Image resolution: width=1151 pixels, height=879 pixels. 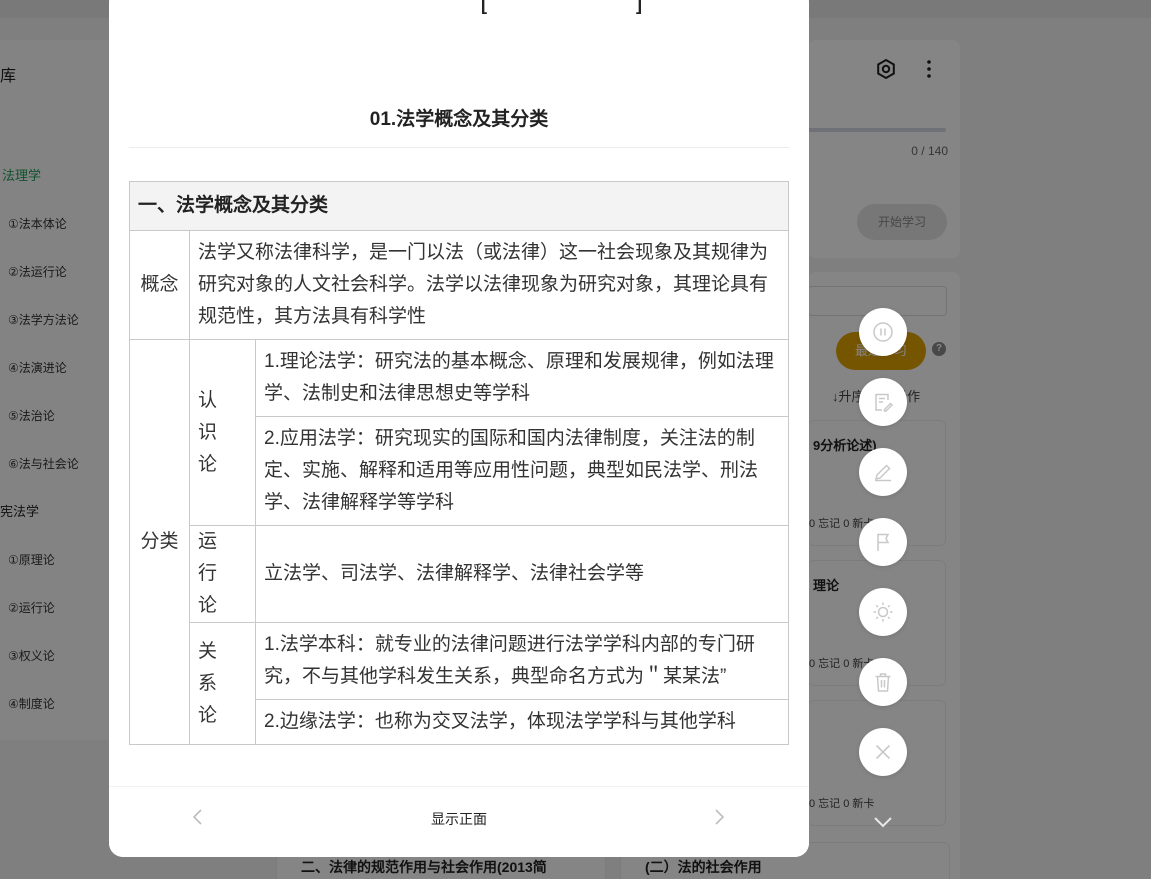 I want to click on close-icon, so click(x=883, y=752).